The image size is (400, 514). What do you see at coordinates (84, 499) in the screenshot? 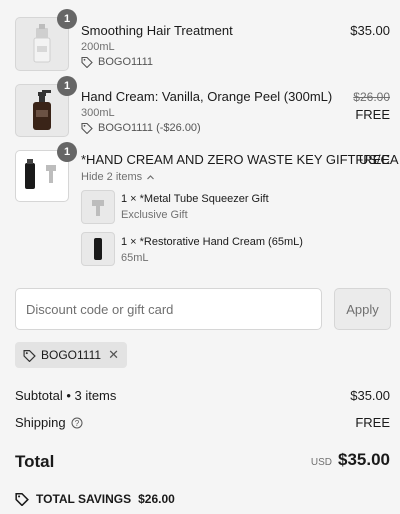
I see `savings-label: TOTAL SAVINGS` at bounding box center [84, 499].